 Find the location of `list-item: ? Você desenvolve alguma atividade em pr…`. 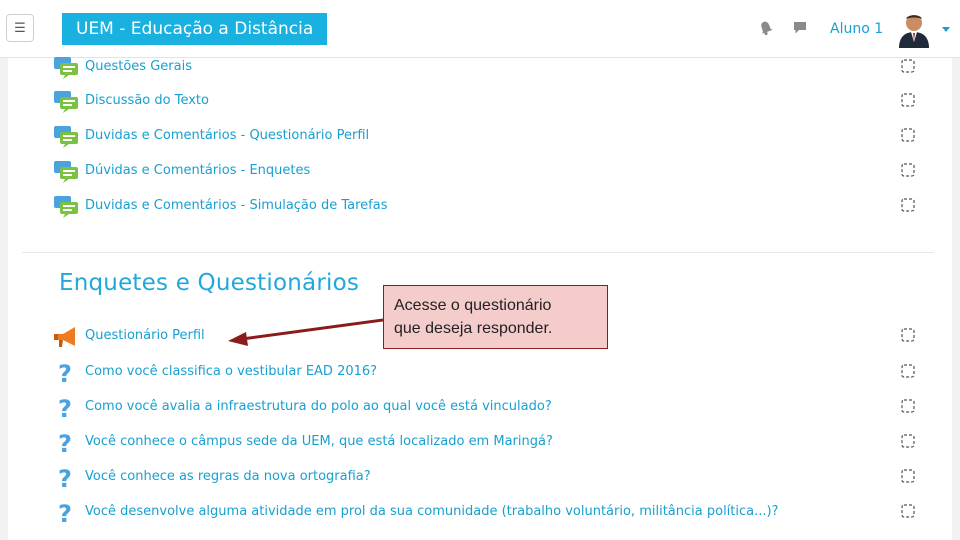

list-item: ? Você desenvolve alguma atividade em pr… is located at coordinates (484, 513).